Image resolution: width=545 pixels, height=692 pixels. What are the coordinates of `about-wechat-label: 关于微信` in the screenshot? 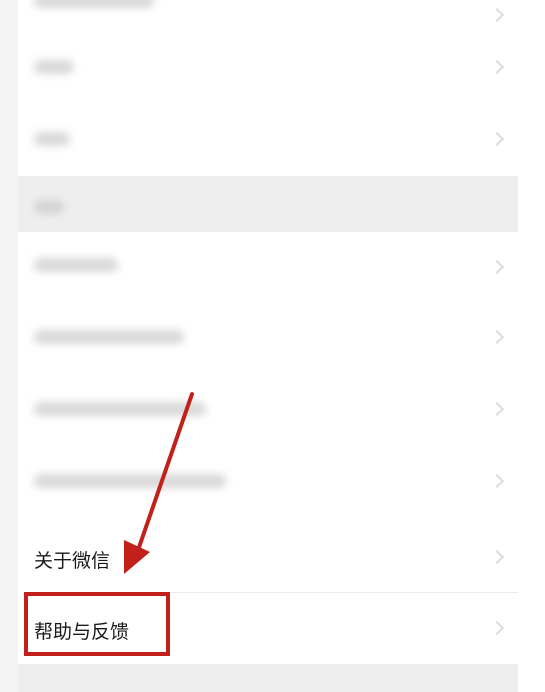 It's located at (72, 561).